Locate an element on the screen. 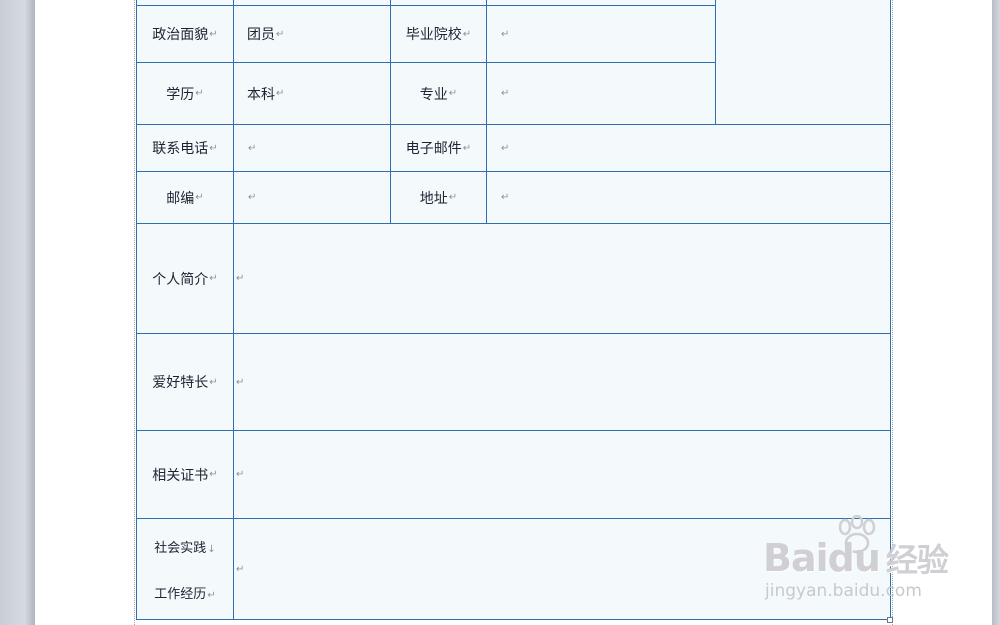  phone-value: ↵ is located at coordinates (312, 148).